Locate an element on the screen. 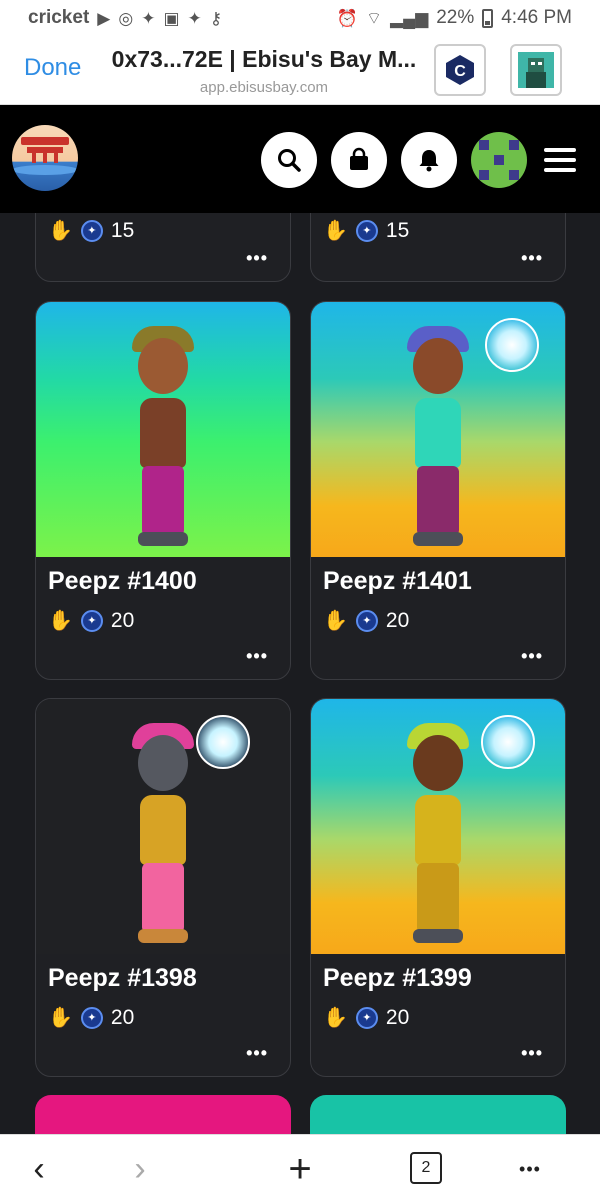  forward-button: › is located at coordinates (140, 1169).